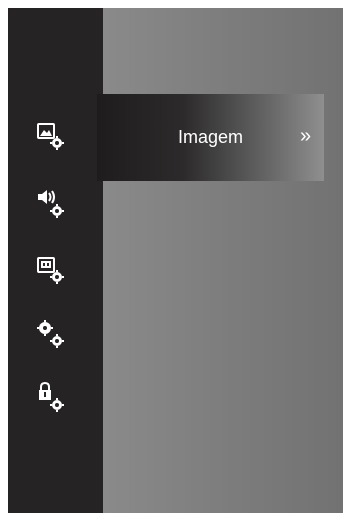 The height and width of the screenshot is (521, 351). I want to click on sidebar-item-audio, so click(56, 206).